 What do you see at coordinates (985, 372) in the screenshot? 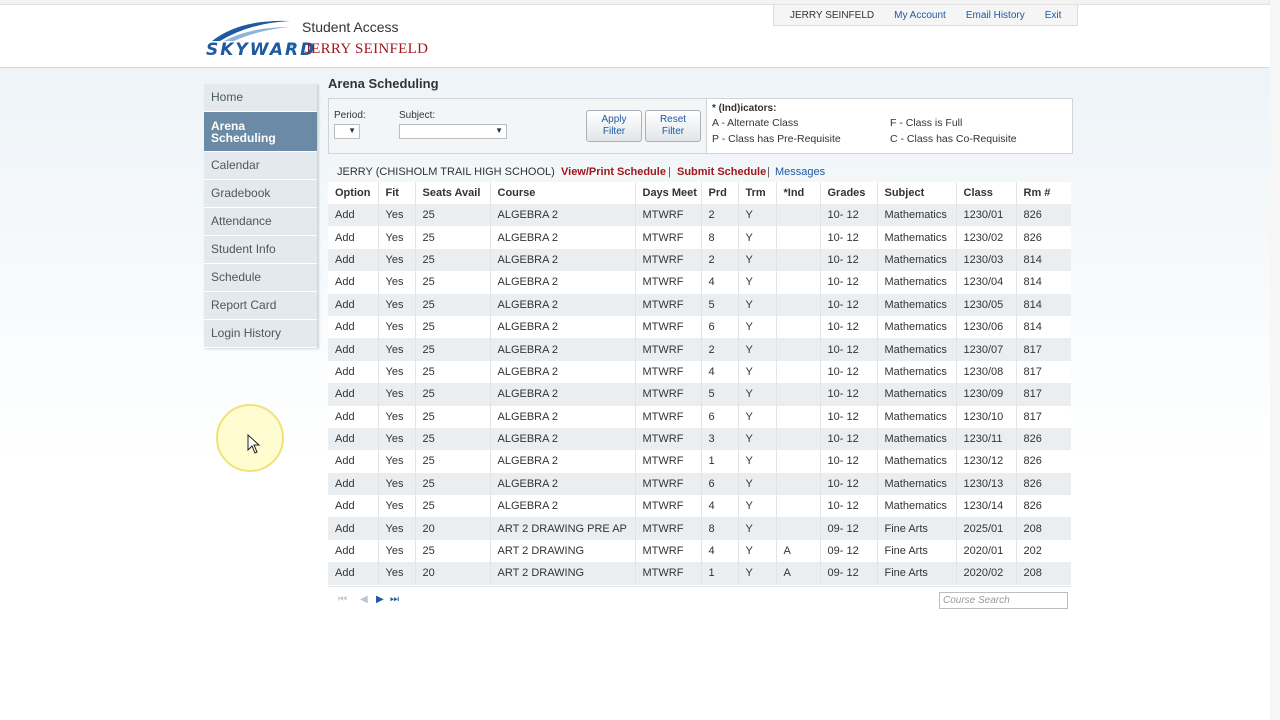
I see `cell-class: 1230/08` at bounding box center [985, 372].